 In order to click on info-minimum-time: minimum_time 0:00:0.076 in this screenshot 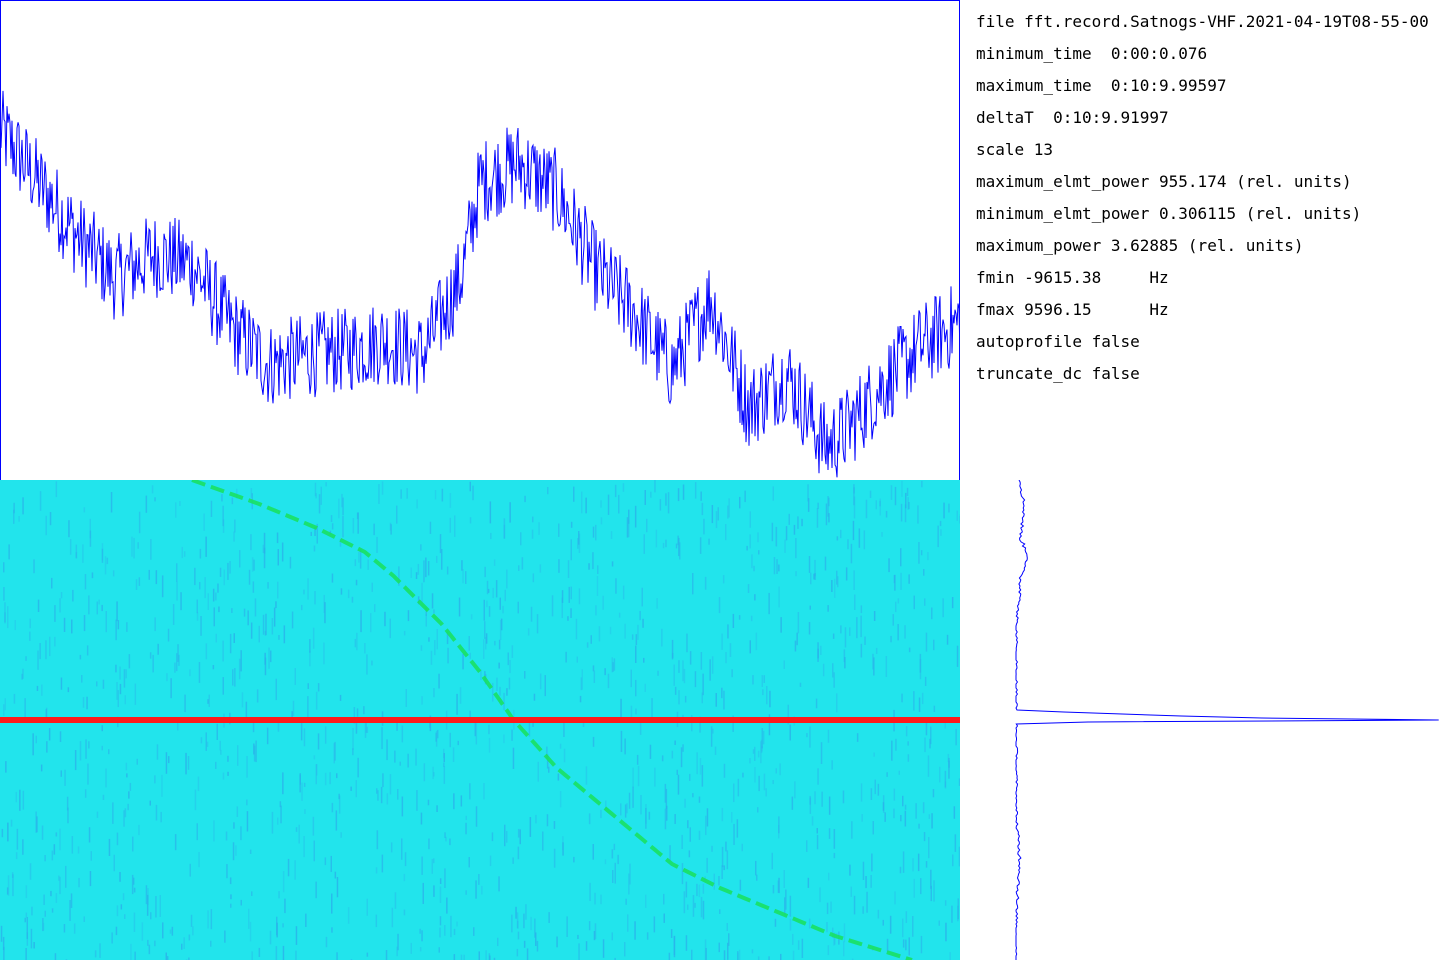, I will do `click(1092, 53)`.